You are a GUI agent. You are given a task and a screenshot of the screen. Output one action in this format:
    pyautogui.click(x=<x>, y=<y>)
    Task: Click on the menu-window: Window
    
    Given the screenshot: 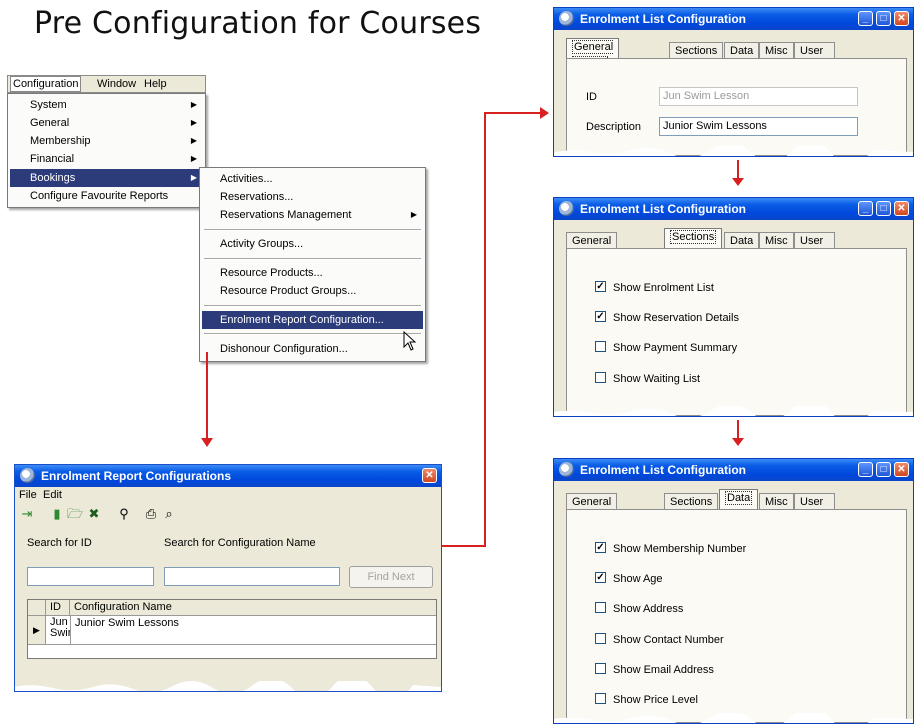 What is the action you would take?
    pyautogui.click(x=116, y=84)
    